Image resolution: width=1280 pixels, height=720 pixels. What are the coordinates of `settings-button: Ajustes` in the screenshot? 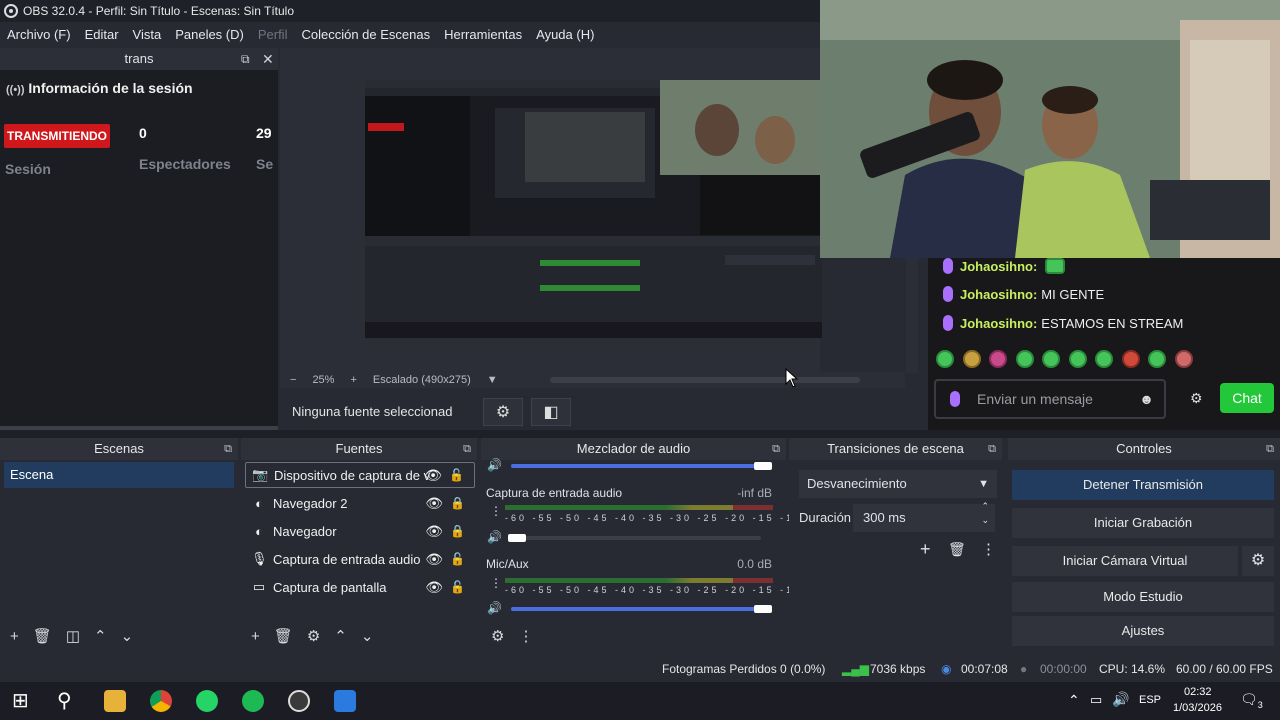 It's located at (1143, 631).